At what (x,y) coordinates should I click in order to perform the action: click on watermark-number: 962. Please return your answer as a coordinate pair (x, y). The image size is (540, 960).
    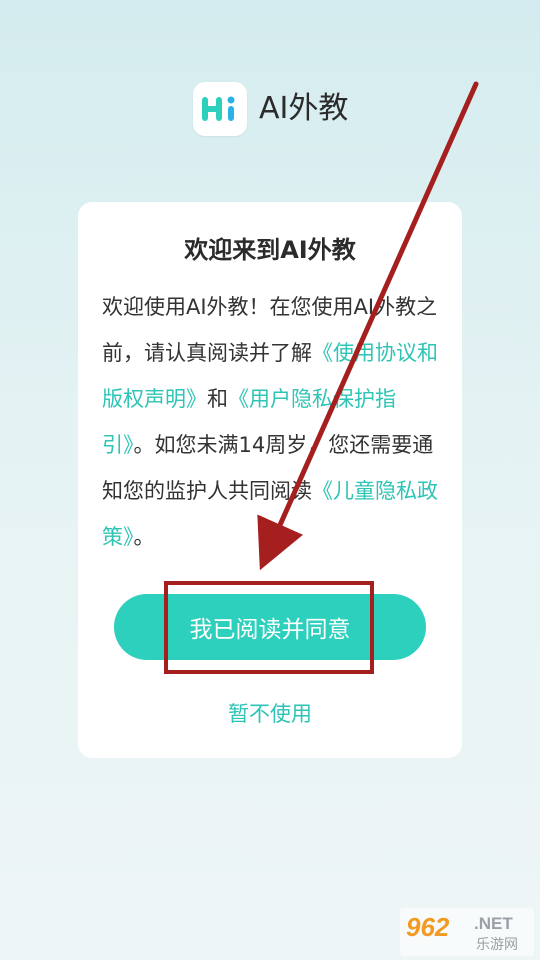
    Looking at the image, I should click on (428, 927).